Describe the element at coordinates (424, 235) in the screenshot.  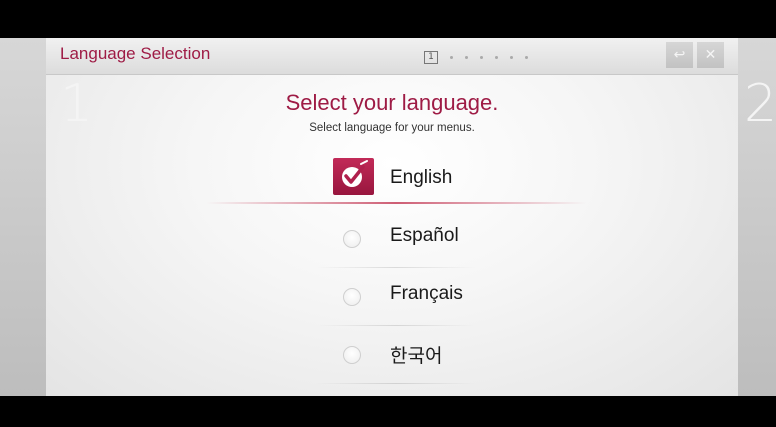
I see `language-label: Español` at that location.